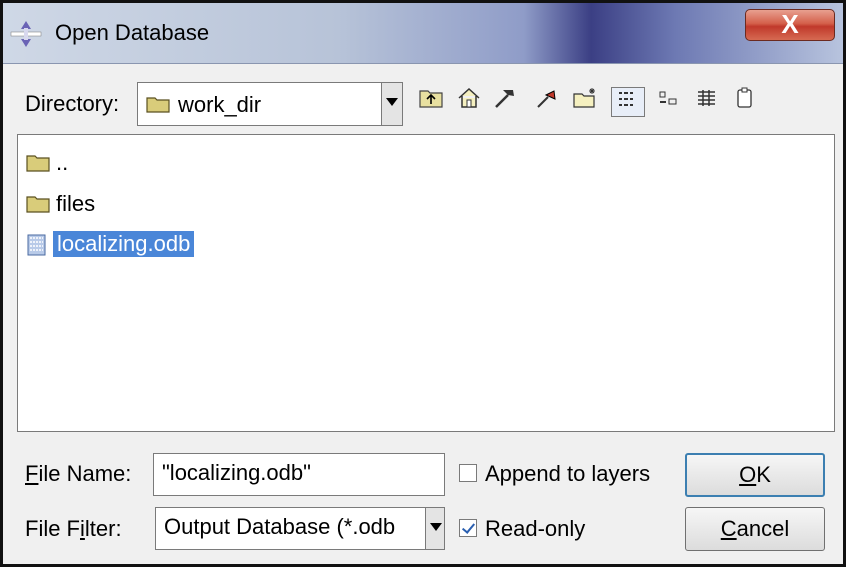 The height and width of the screenshot is (567, 846). What do you see at coordinates (76, 203) in the screenshot?
I see `list-item-label: files` at bounding box center [76, 203].